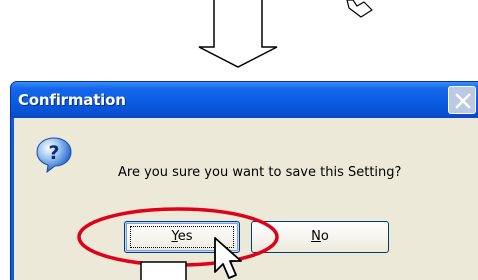  Describe the element at coordinates (359, 9) in the screenshot. I see `mouse-pointer-icon` at that location.